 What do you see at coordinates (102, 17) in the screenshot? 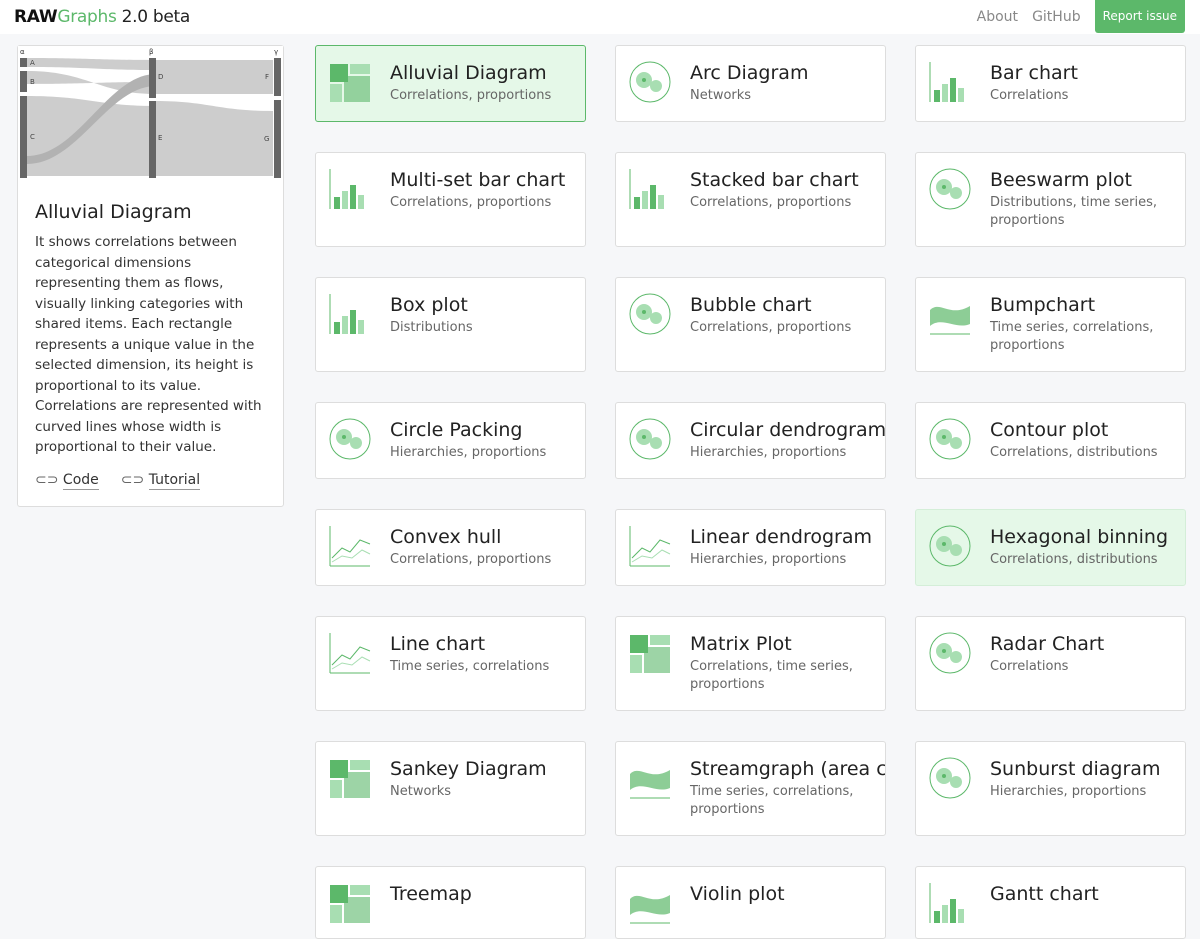
I see `logo: RAWGraphs 2.0 beta` at bounding box center [102, 17].